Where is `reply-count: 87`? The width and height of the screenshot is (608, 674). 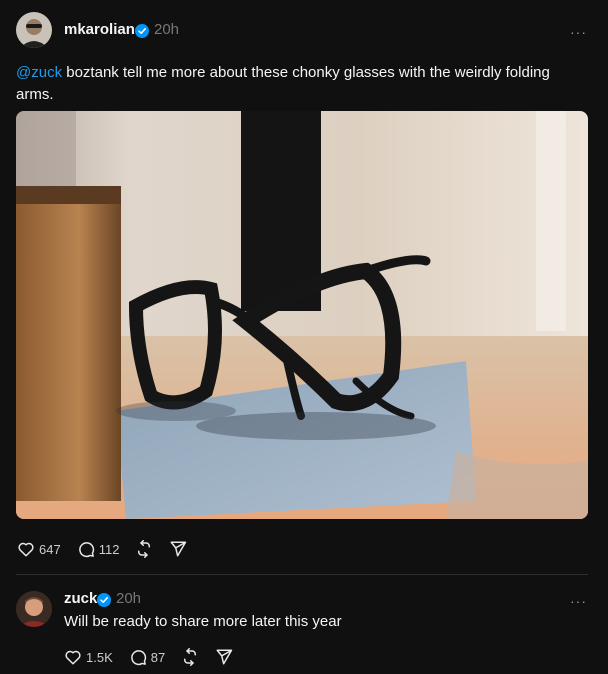 reply-count: 87 is located at coordinates (158, 657).